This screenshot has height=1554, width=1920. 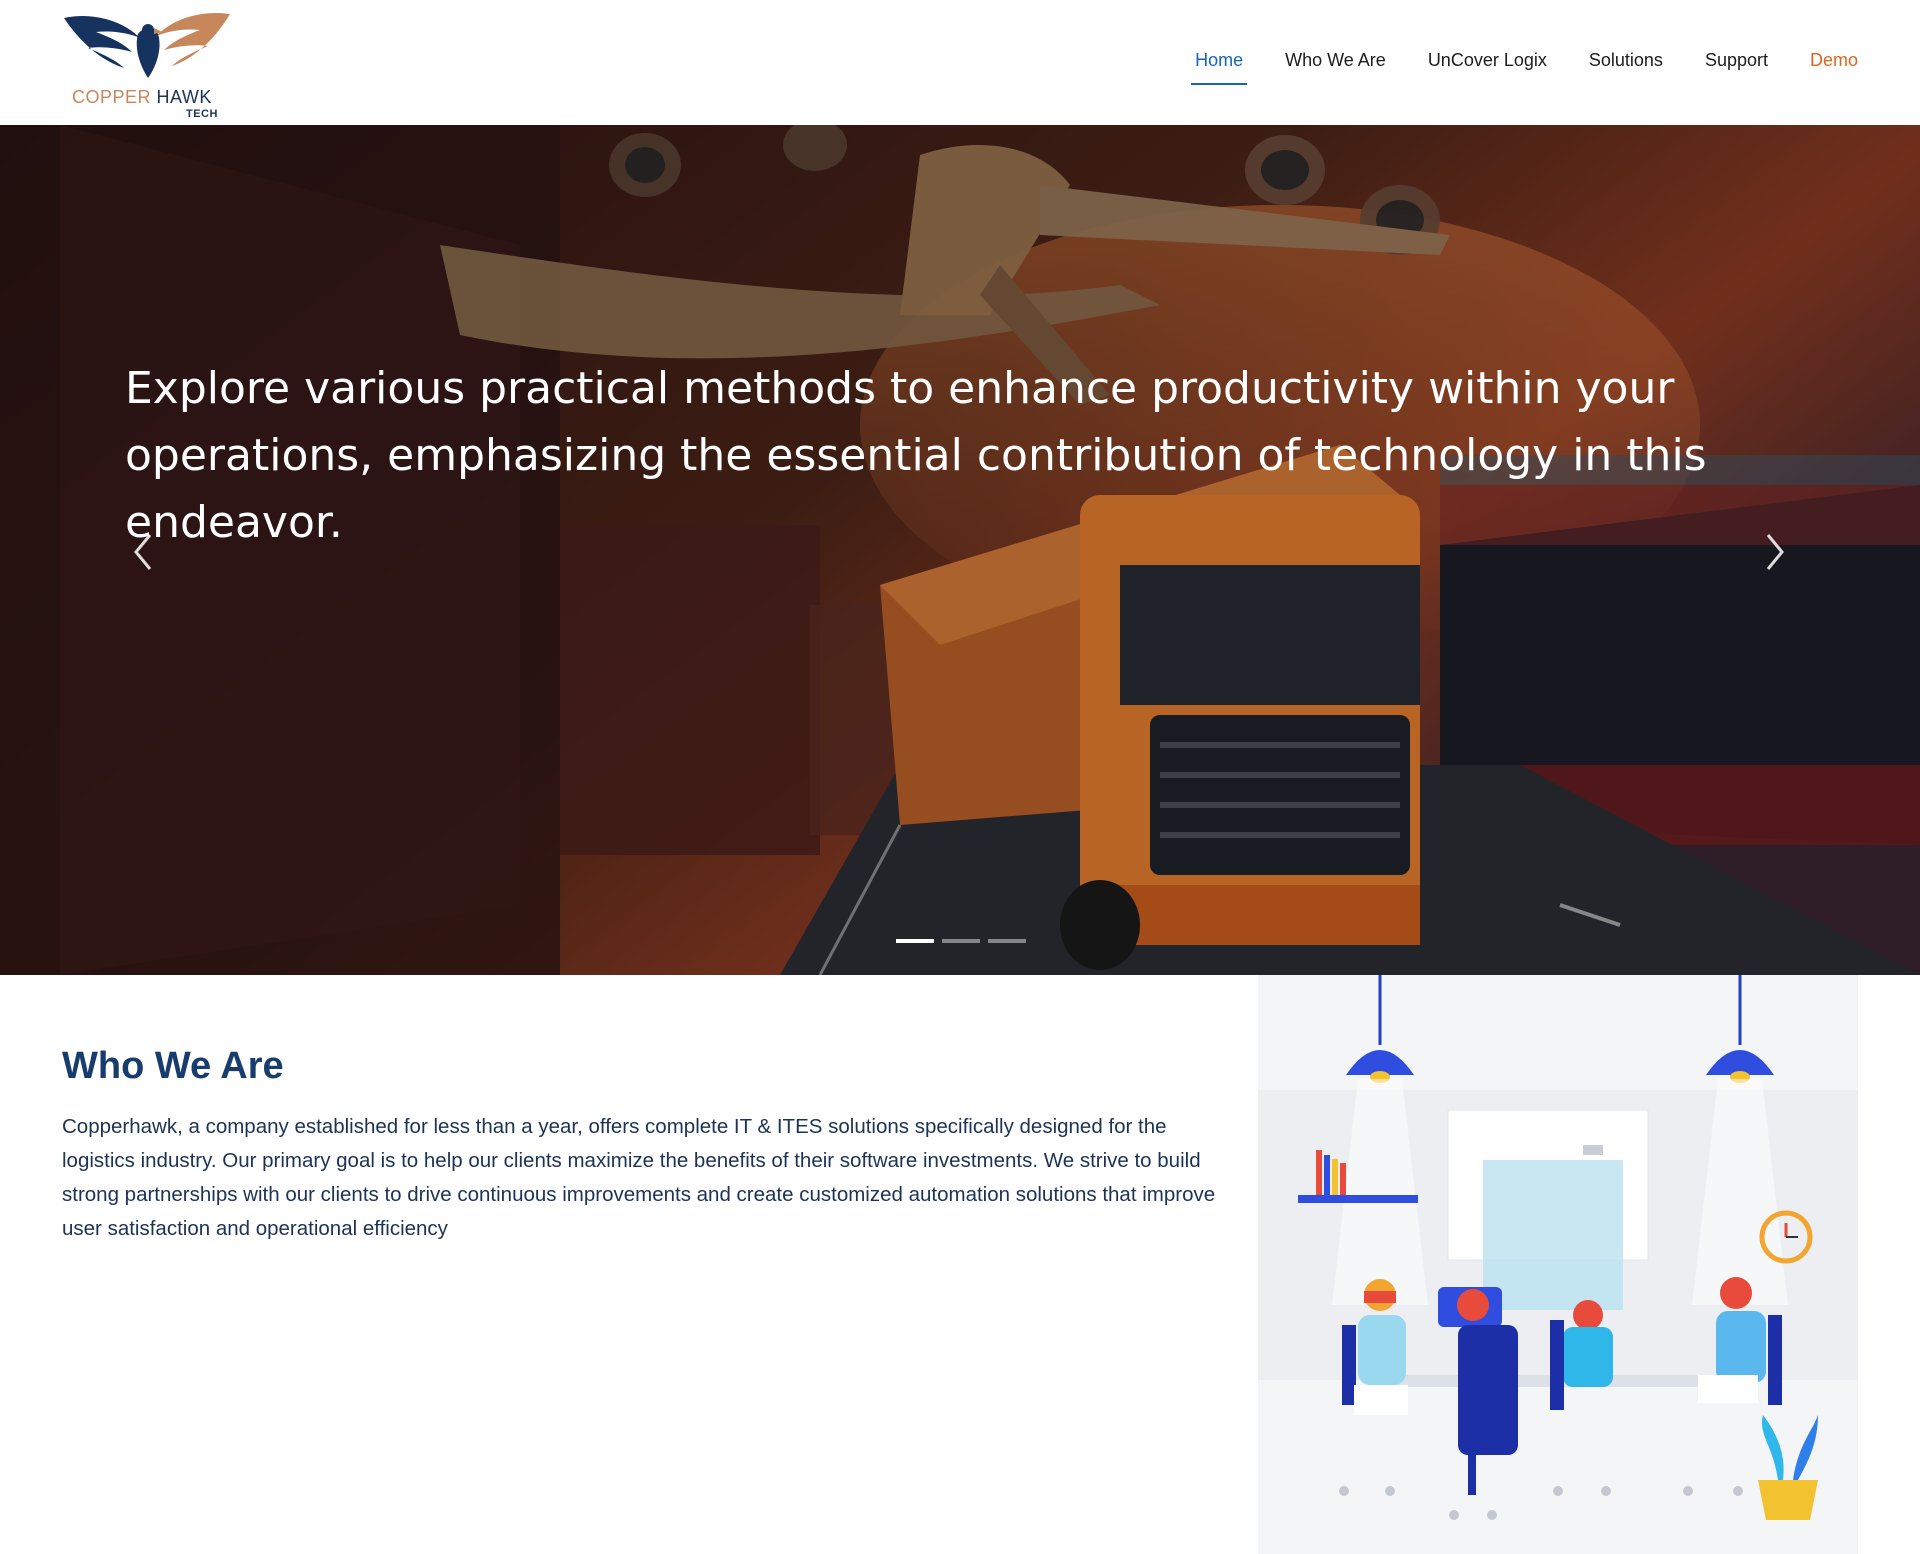 What do you see at coordinates (1335, 67) in the screenshot?
I see `nav-who-we-are: Who We Are` at bounding box center [1335, 67].